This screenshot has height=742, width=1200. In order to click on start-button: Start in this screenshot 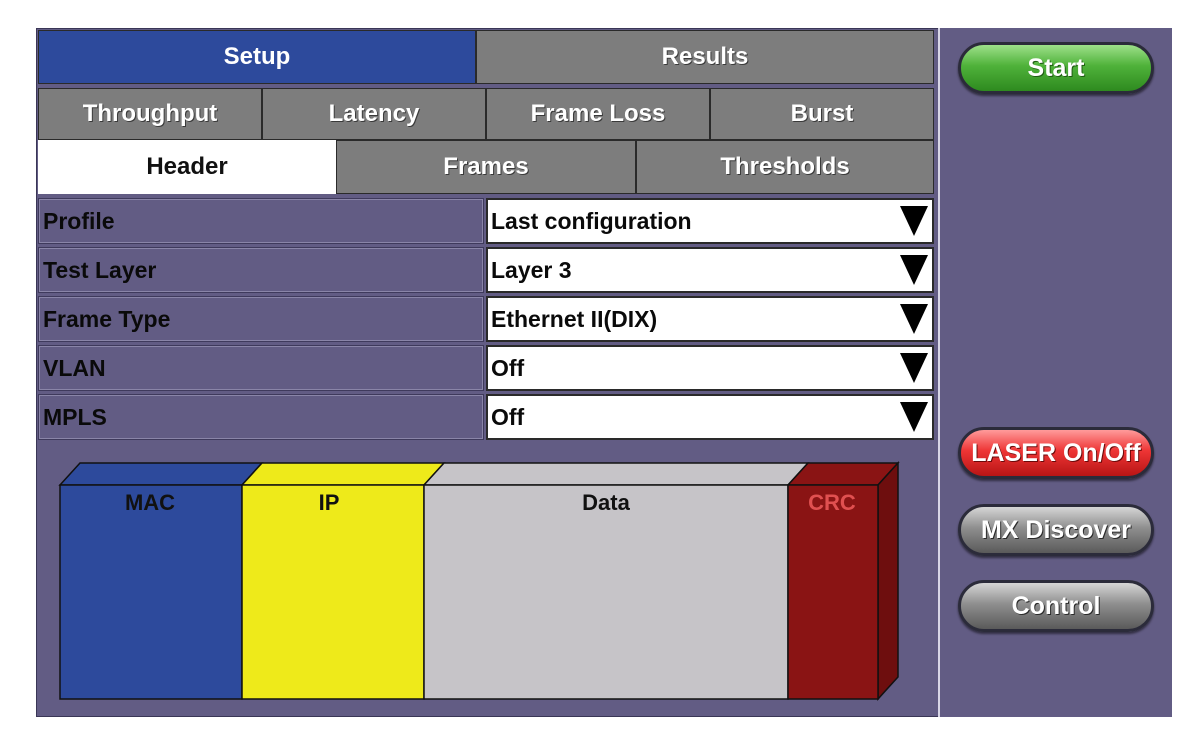, I will do `click(1056, 68)`.